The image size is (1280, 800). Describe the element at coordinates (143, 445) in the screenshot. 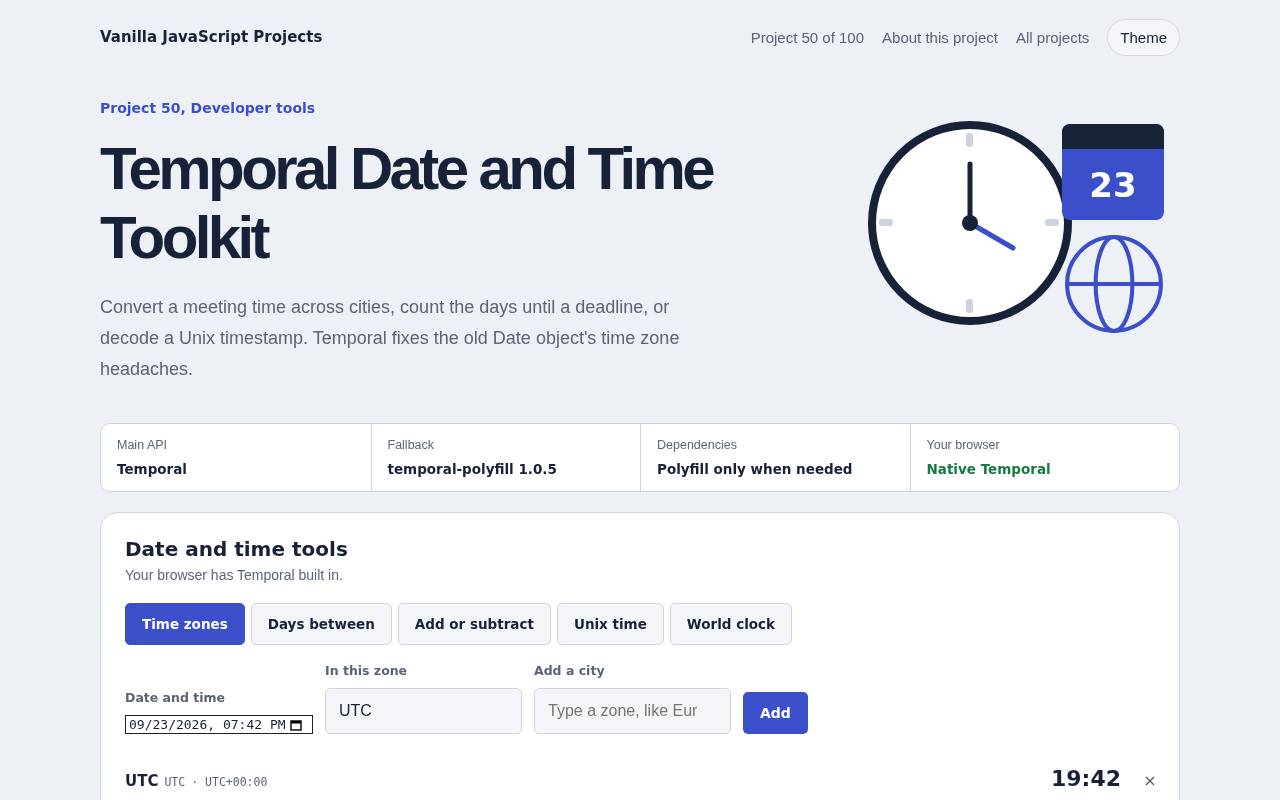

I see `fact-label: Main API` at that location.